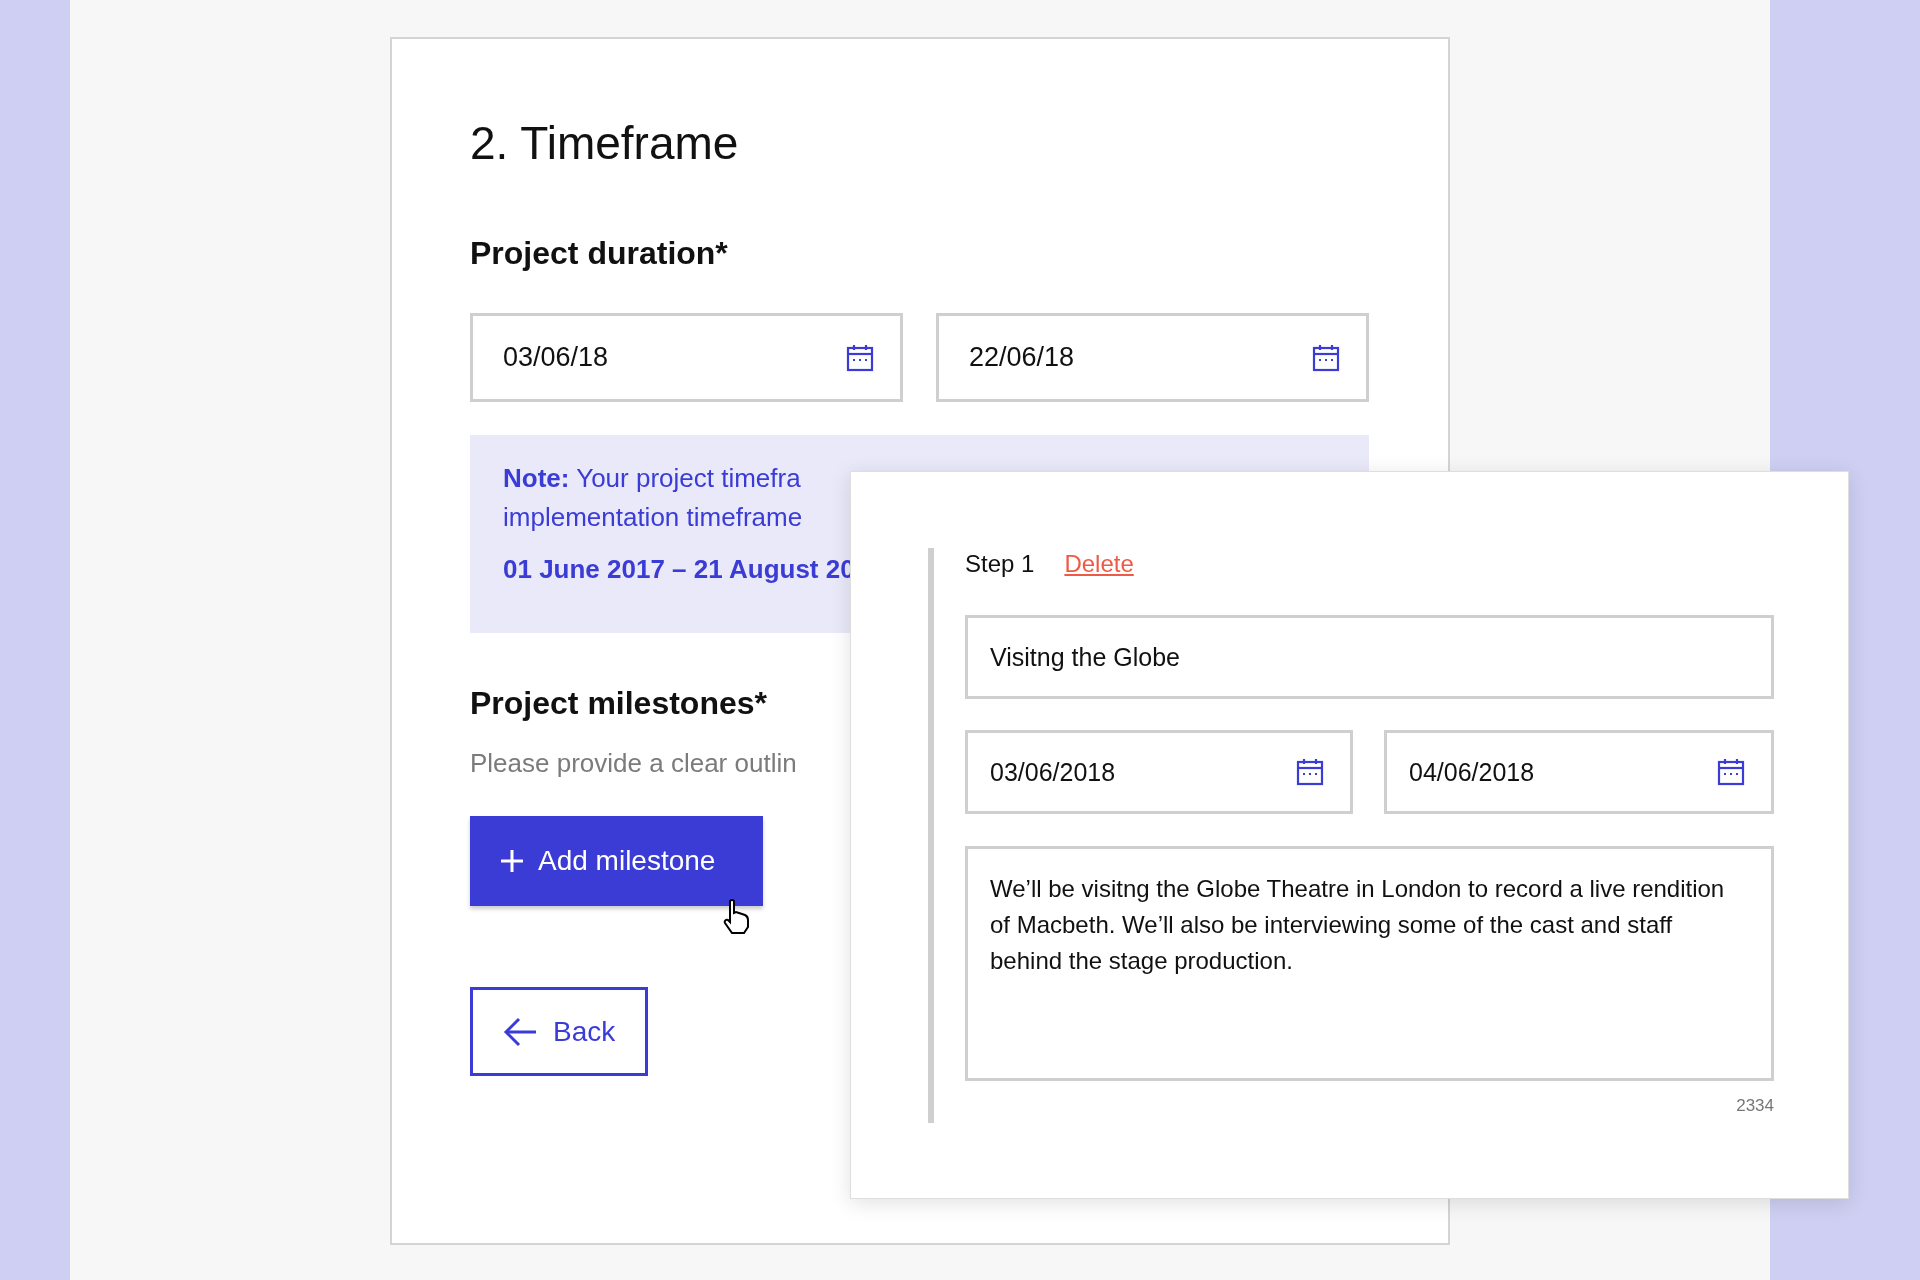  I want to click on step-label: Step 1, so click(1000, 564).